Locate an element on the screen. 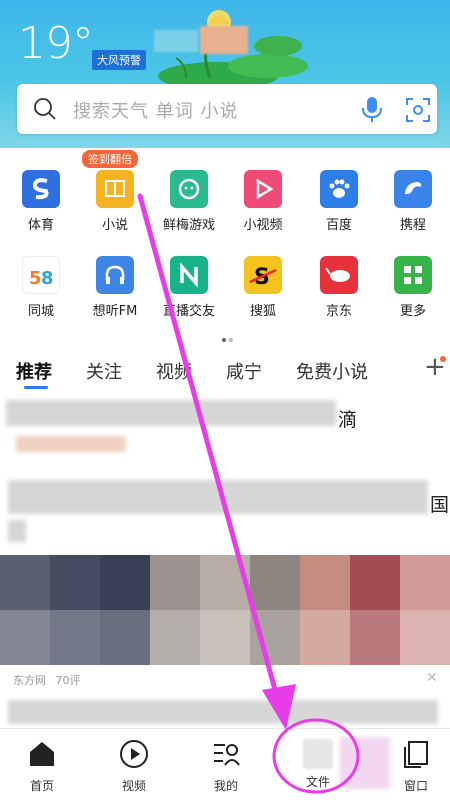  paw-icon is located at coordinates (339, 189).